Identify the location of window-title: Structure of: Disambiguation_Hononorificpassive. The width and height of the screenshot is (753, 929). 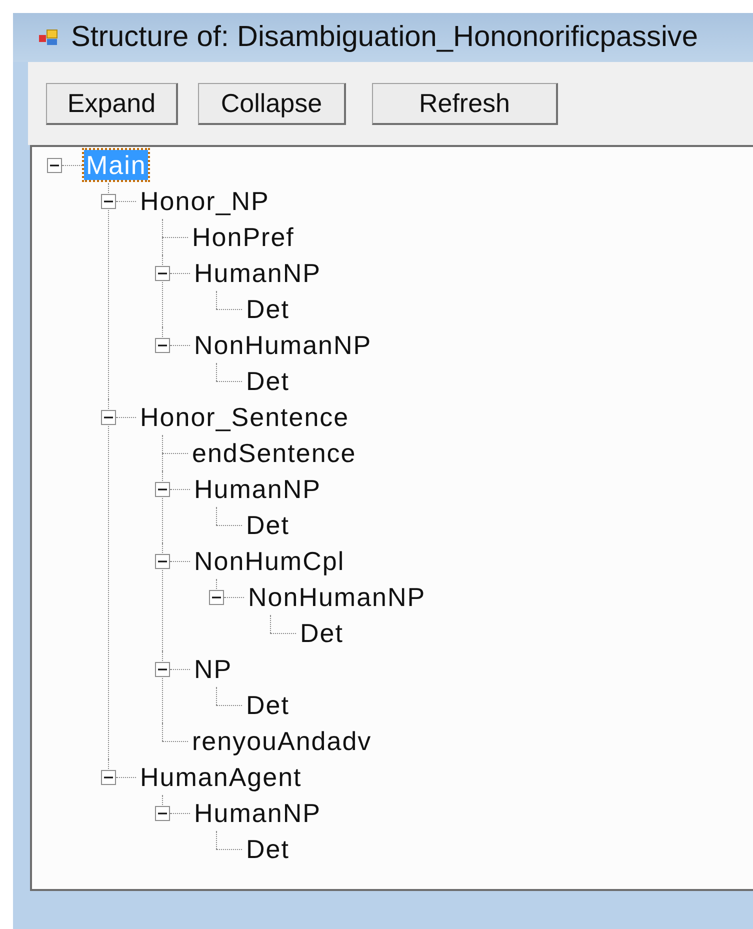
(384, 37).